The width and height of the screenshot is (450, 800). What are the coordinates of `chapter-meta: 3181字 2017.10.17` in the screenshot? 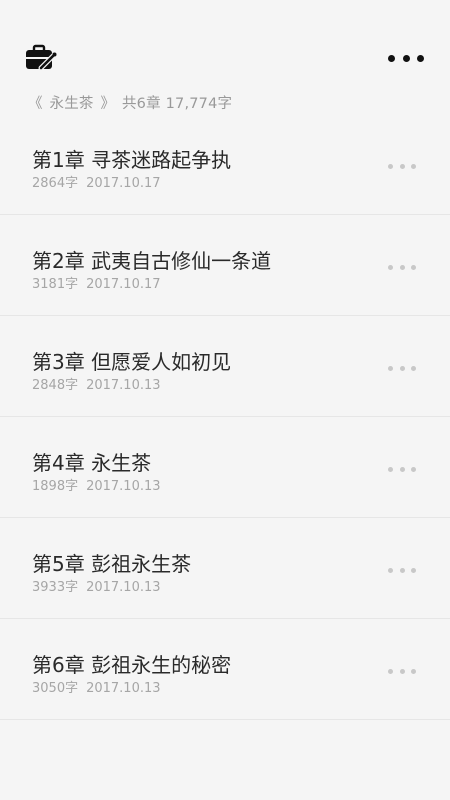 It's located at (96, 282).